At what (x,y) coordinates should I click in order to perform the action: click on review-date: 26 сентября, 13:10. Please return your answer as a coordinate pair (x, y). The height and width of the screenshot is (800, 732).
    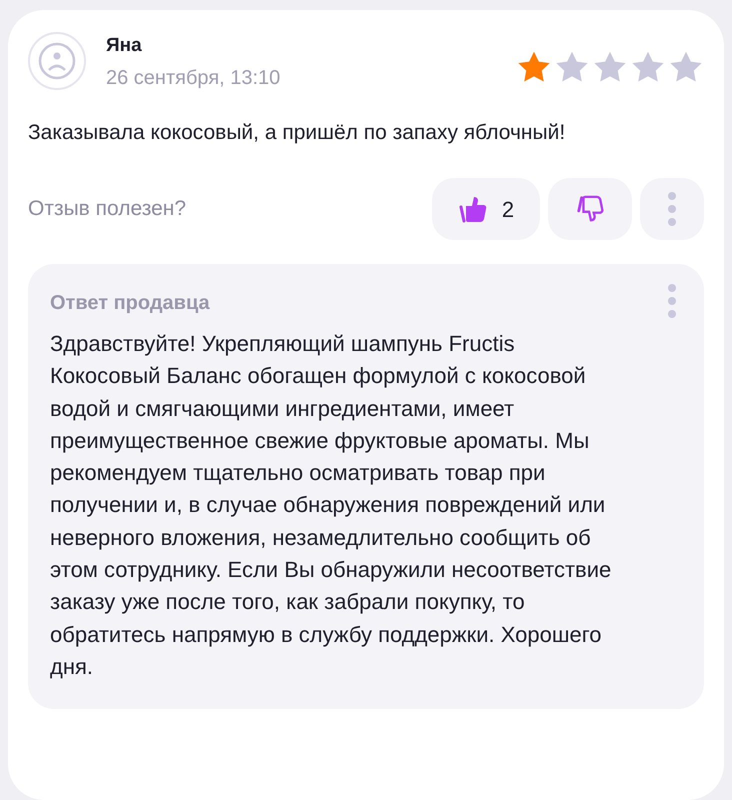
    Looking at the image, I should click on (193, 78).